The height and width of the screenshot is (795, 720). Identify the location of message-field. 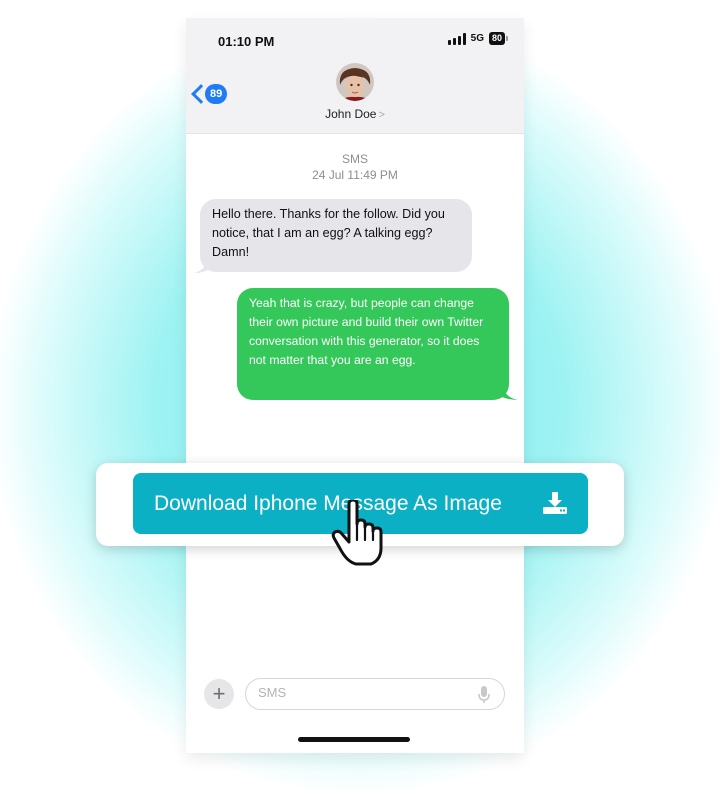
(375, 694).